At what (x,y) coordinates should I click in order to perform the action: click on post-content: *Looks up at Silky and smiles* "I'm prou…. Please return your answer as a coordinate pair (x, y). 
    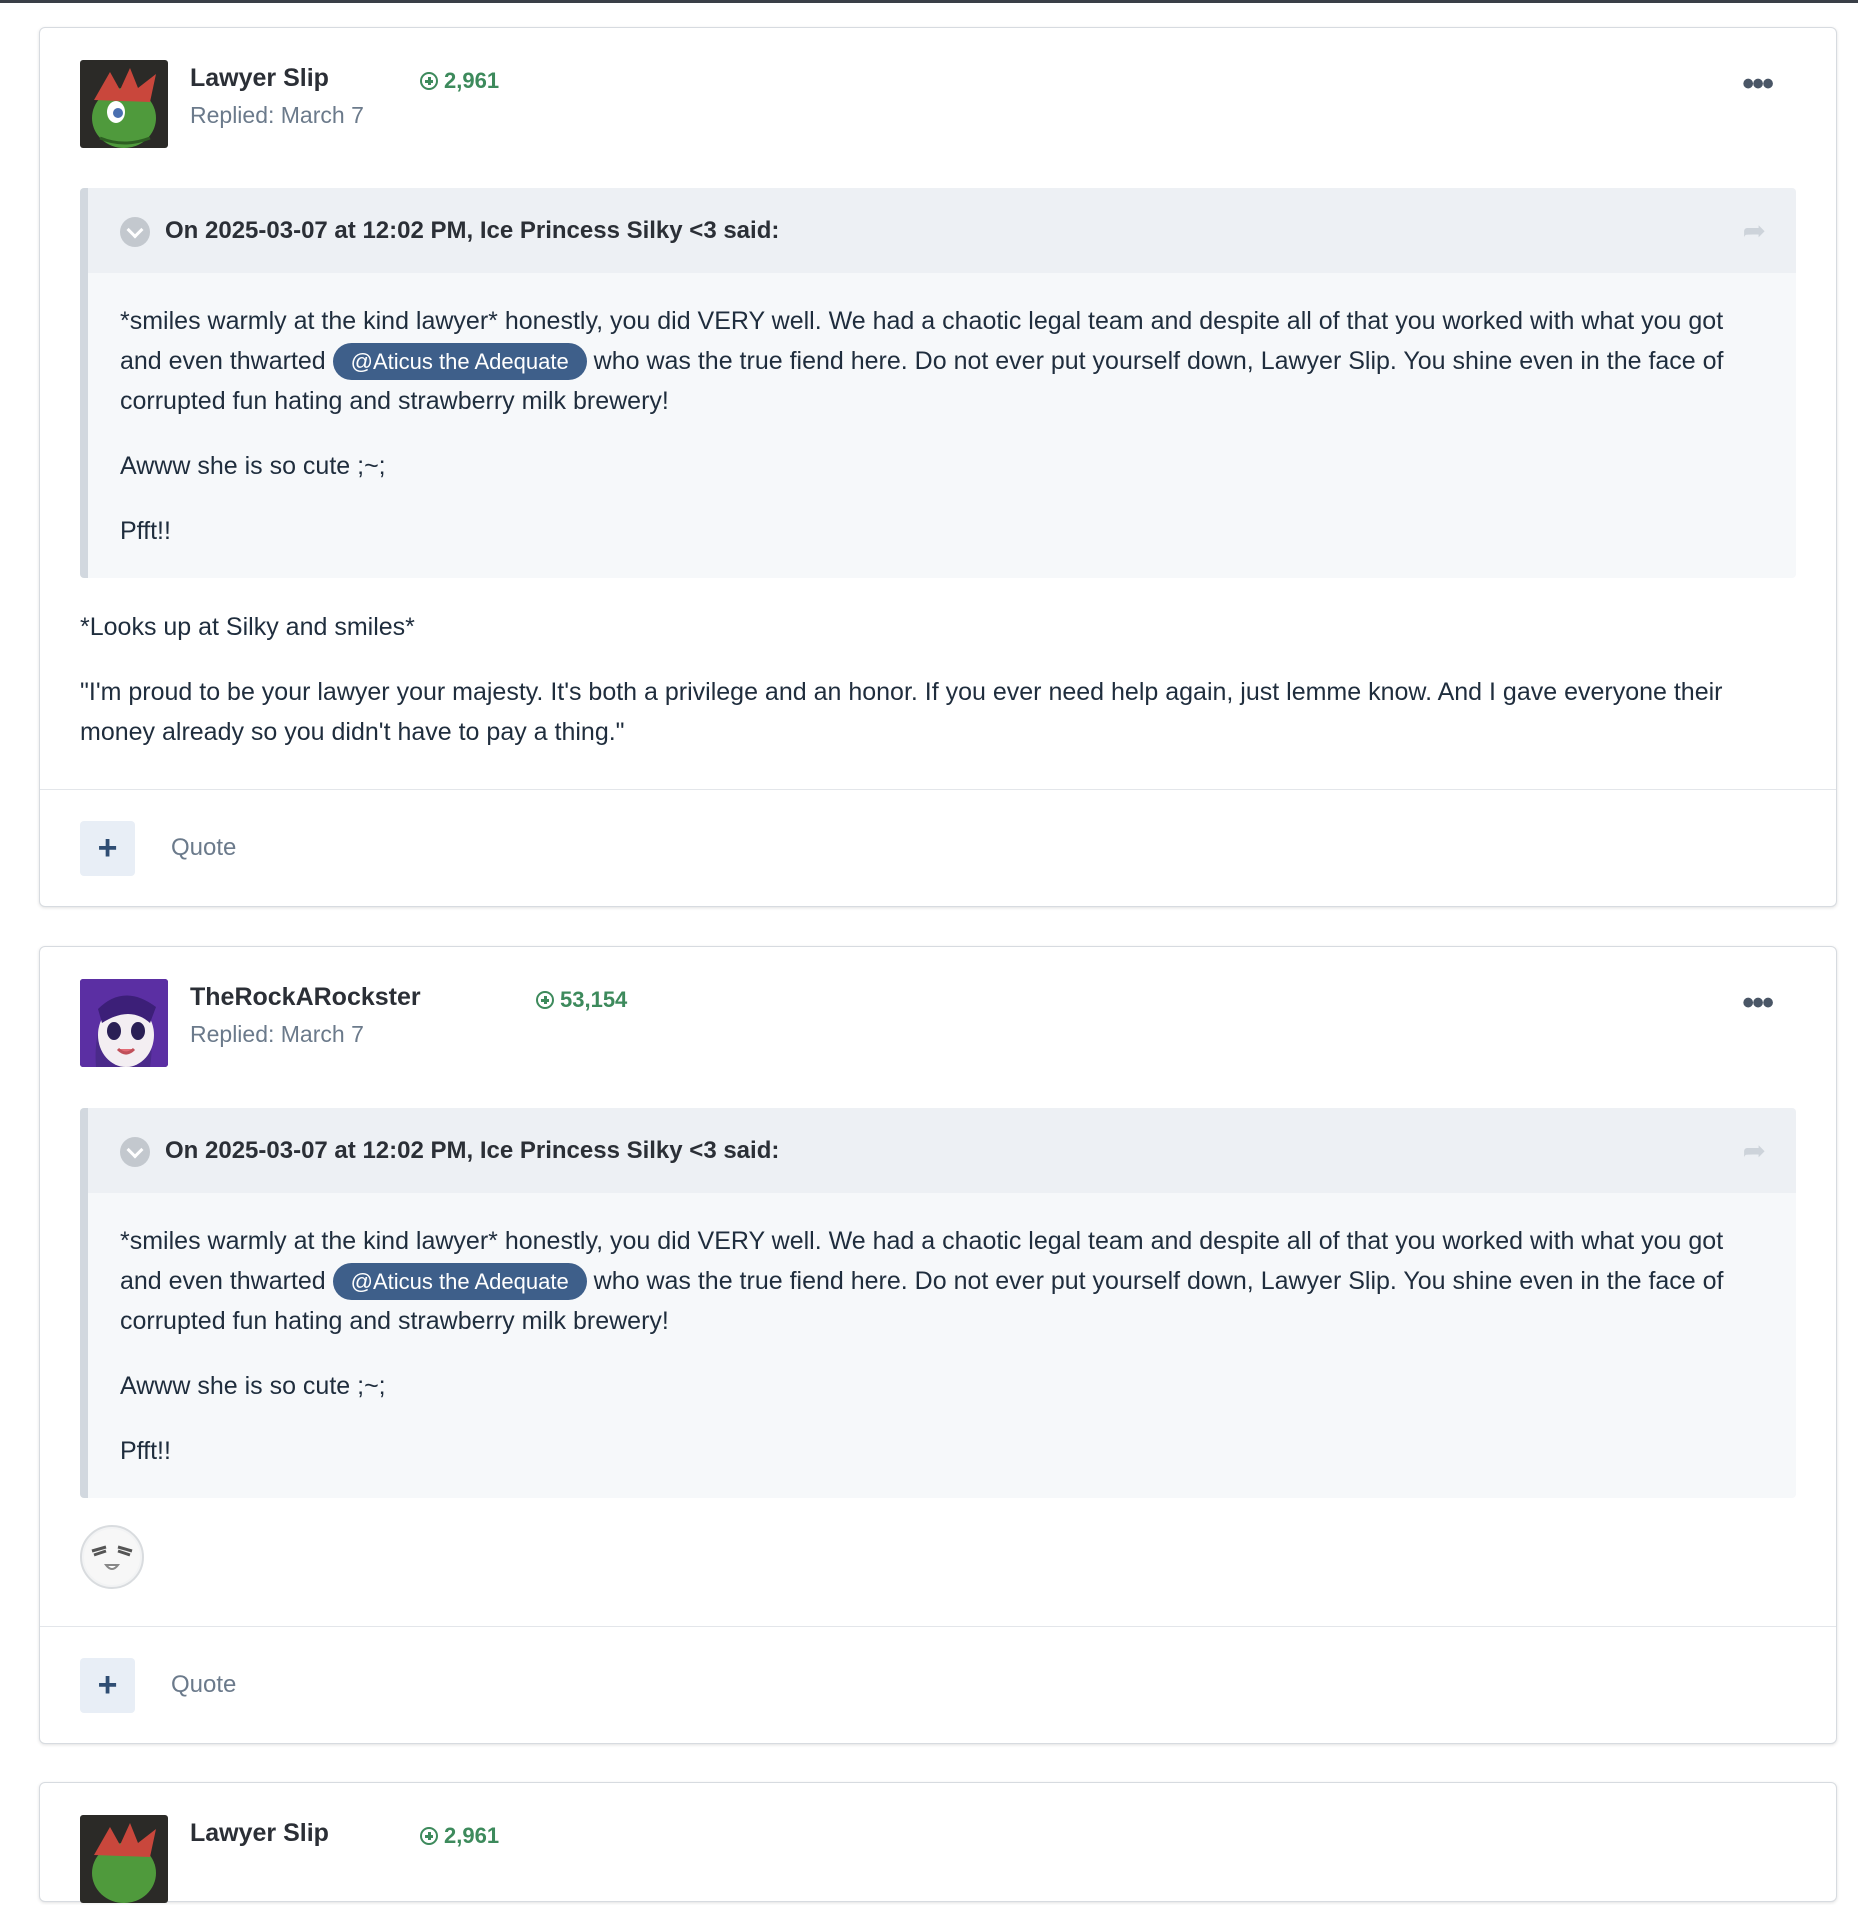
    Looking at the image, I should click on (938, 692).